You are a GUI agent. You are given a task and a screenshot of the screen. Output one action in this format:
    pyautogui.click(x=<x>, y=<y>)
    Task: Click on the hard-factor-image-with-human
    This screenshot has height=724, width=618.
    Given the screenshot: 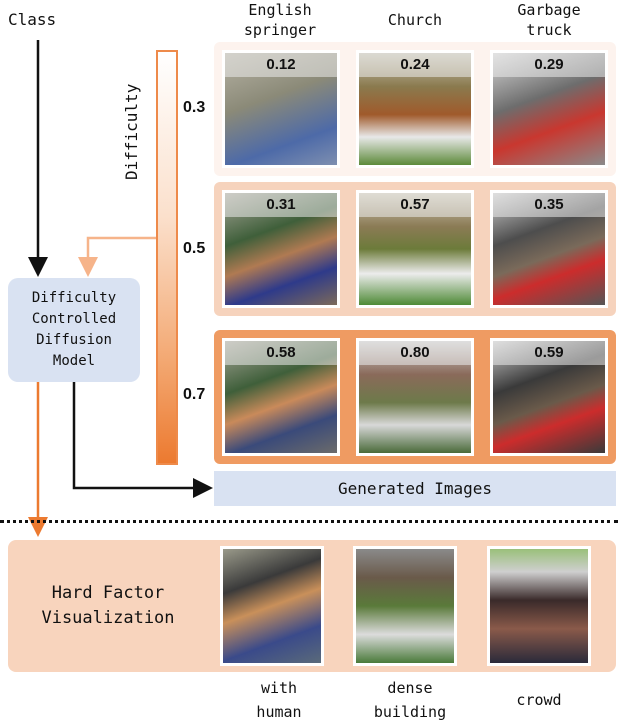 What is the action you would take?
    pyautogui.click(x=272, y=606)
    